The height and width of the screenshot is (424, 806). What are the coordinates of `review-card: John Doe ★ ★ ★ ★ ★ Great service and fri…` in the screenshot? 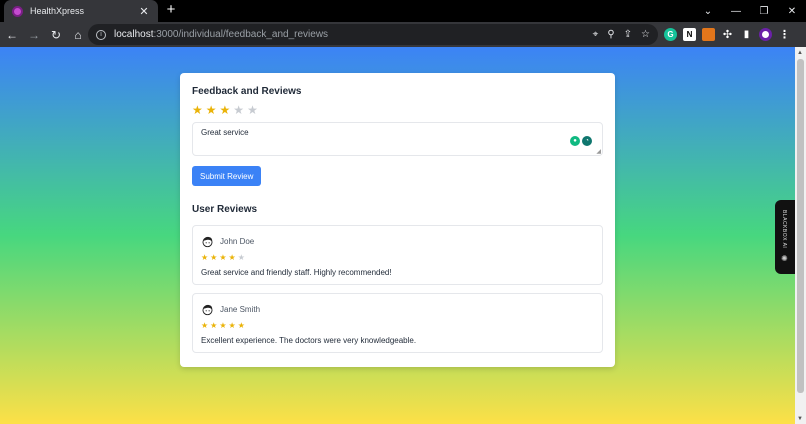 It's located at (397, 255).